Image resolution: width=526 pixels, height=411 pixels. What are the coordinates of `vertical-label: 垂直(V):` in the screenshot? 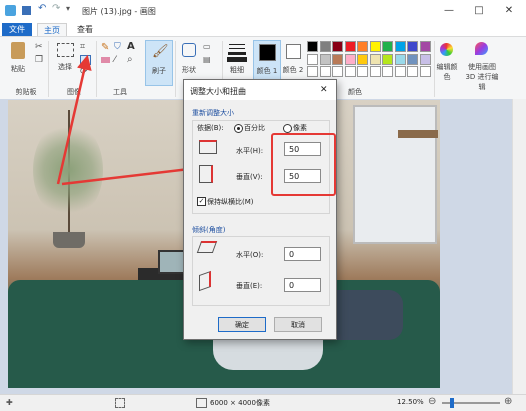 It's located at (249, 177).